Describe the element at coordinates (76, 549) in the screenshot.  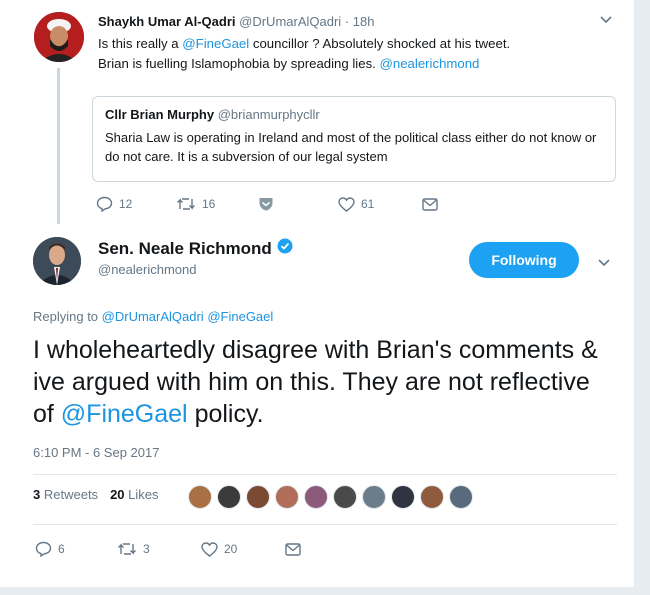
I see `reply-button: 6` at that location.